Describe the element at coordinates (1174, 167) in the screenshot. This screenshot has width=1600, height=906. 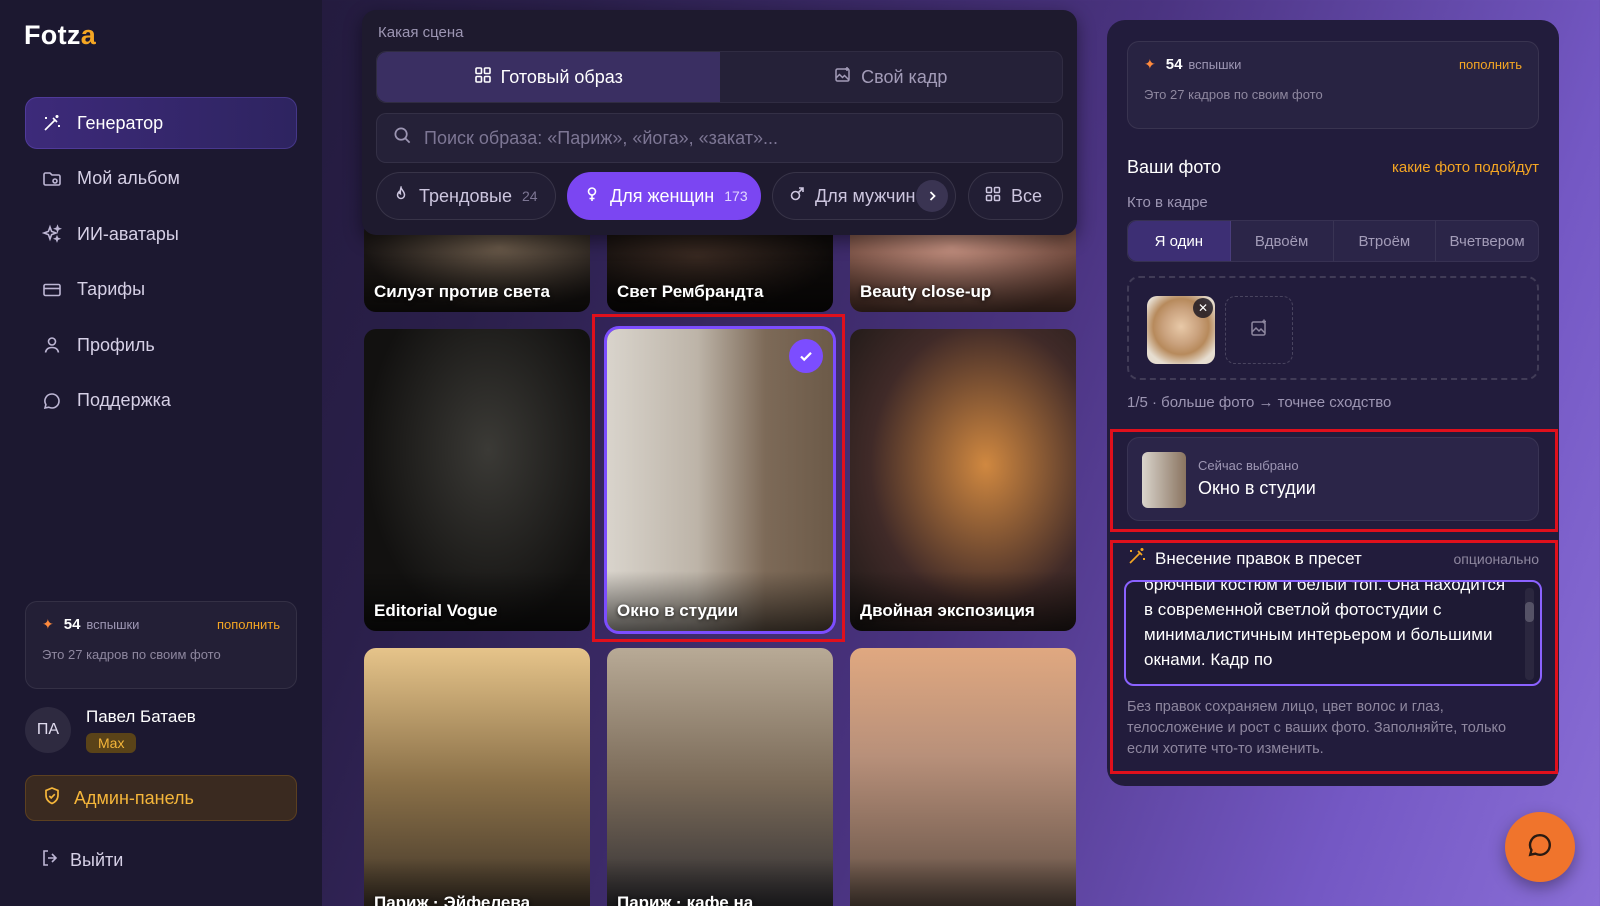
I see `photos-title: Ваши фото` at that location.